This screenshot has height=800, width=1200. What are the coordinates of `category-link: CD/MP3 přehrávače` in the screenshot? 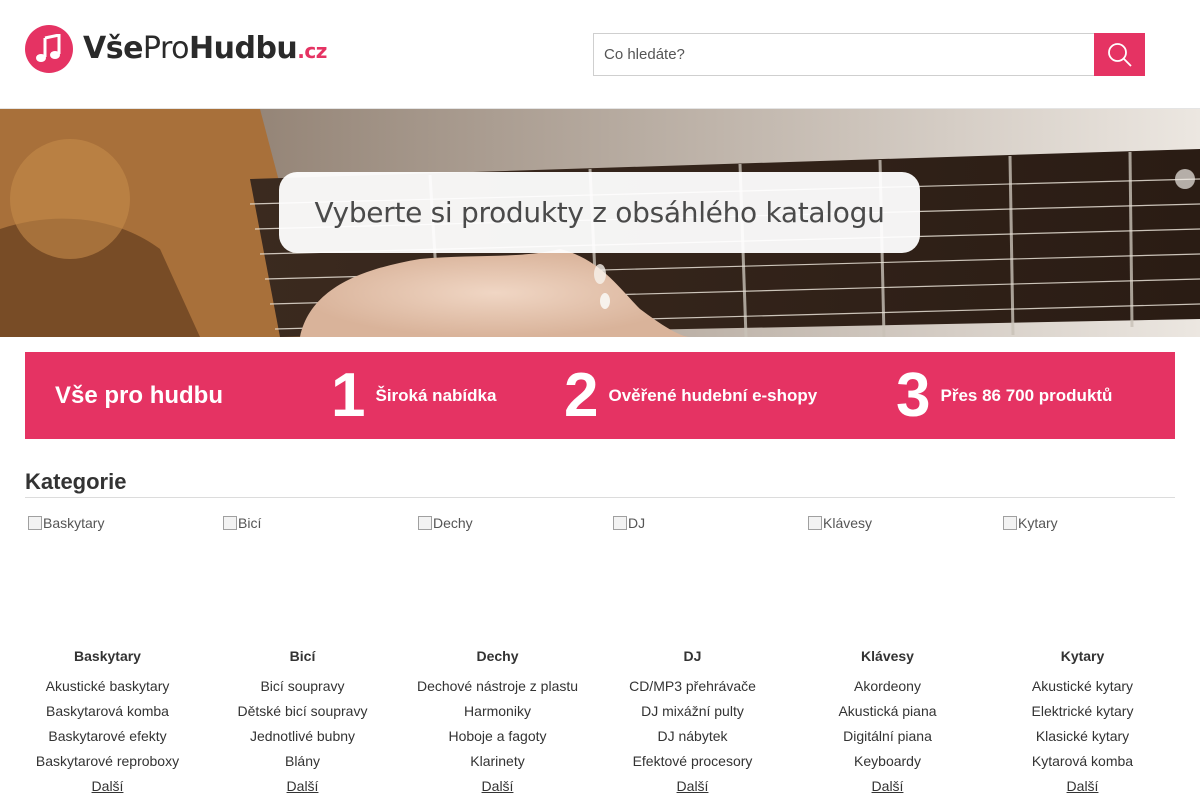 It's located at (692, 689).